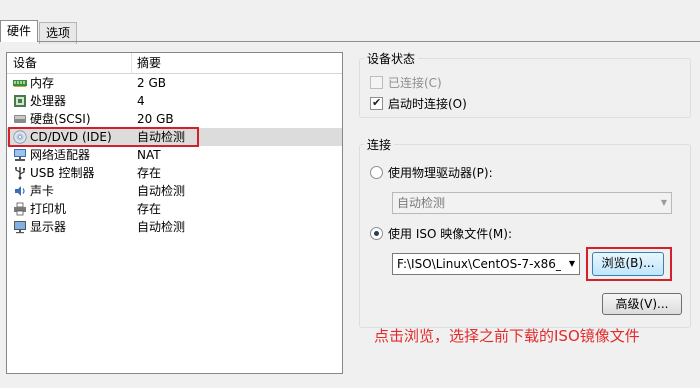 The height and width of the screenshot is (388, 700). Describe the element at coordinates (440, 173) in the screenshot. I see `physical-drive-label: 使用物理驱动器(P):` at that location.